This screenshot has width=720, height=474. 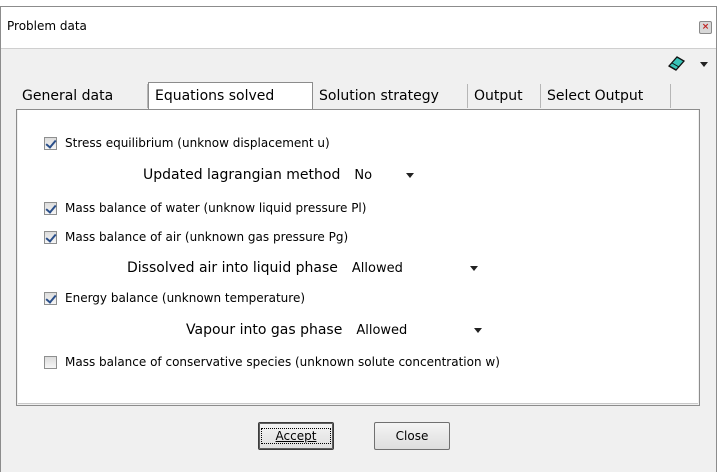 I want to click on vapour-label: Vapour into gas phase, so click(x=264, y=330).